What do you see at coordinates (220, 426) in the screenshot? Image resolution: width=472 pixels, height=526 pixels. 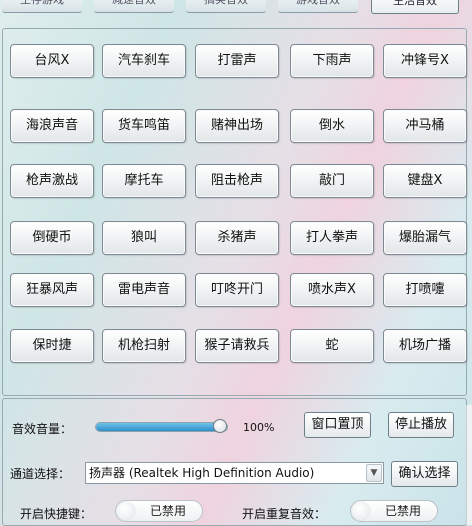 I see `volume-slider-thumb` at bounding box center [220, 426].